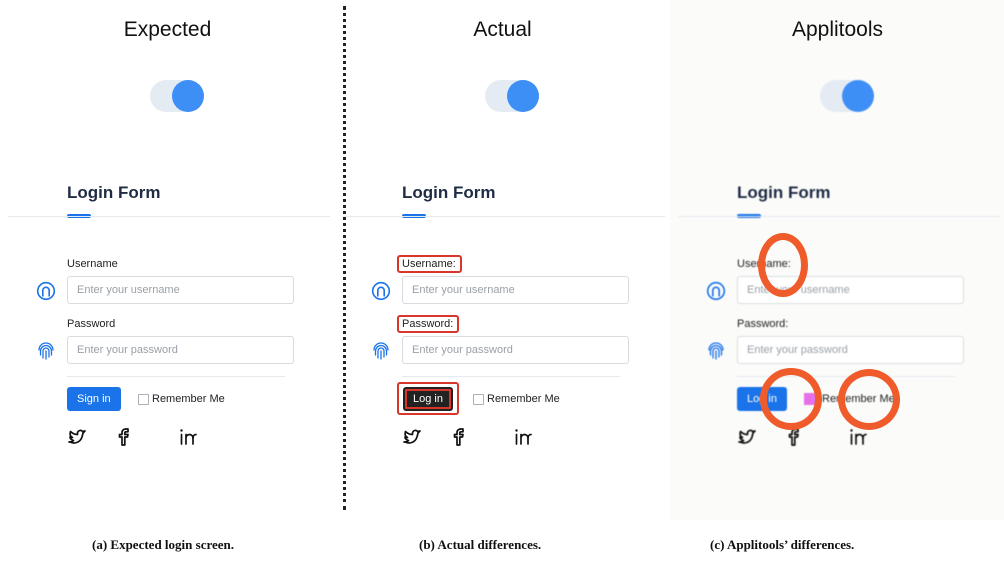  Describe the element at coordinates (869, 399) in the screenshot. I see `difference-ring-remember` at that location.